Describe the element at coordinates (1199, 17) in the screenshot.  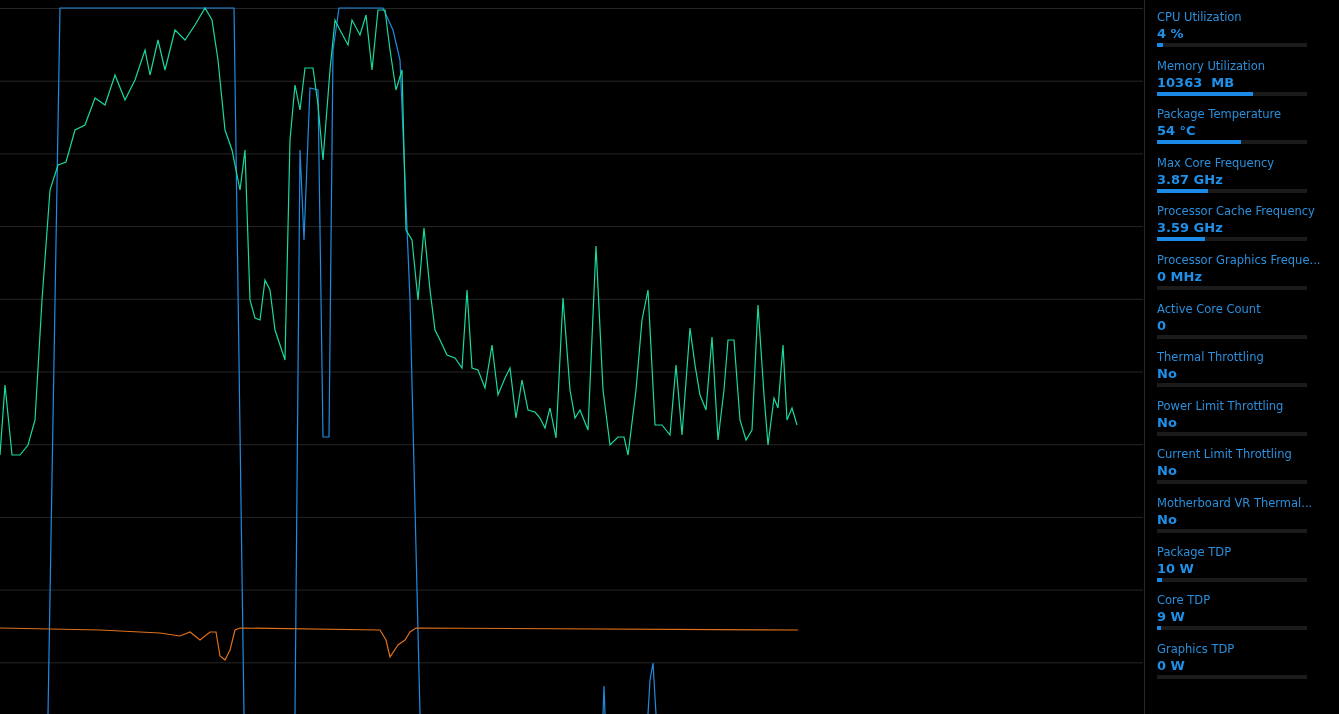
I see `metric-label: CPU Utilization` at that location.